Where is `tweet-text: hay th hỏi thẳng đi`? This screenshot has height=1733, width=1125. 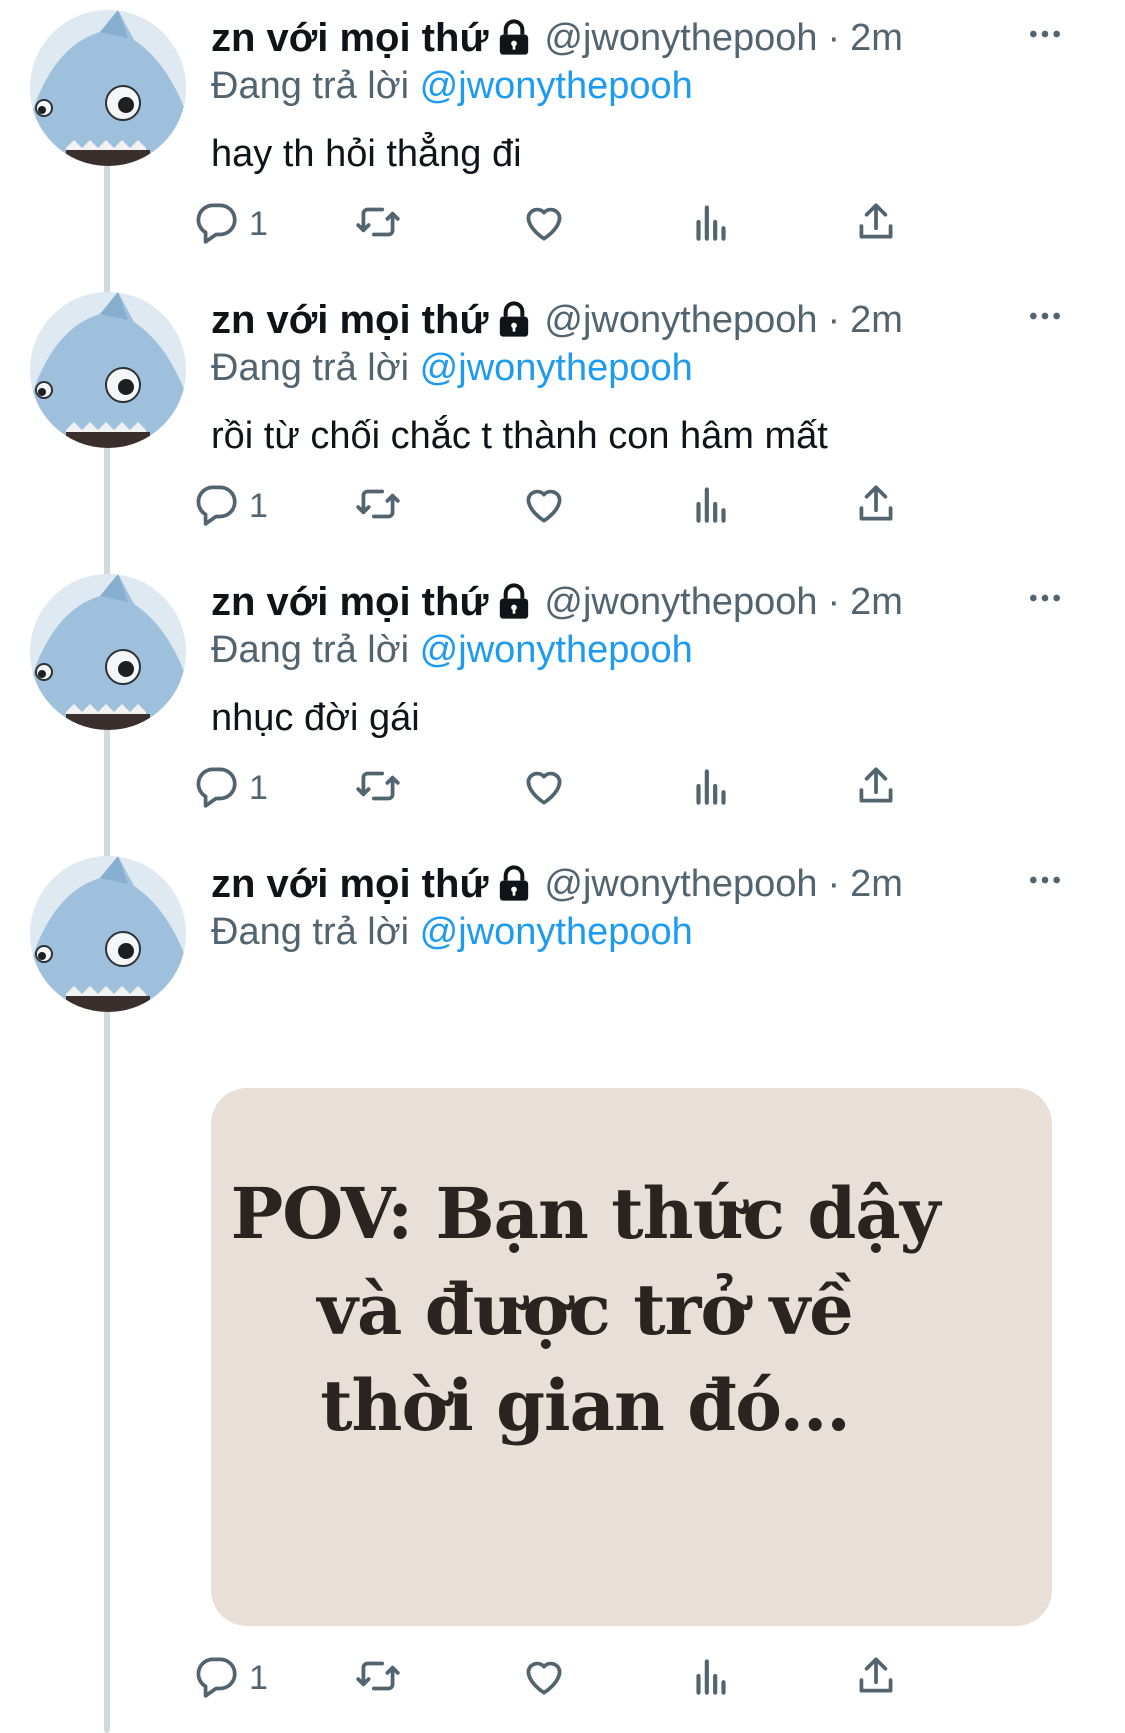
tweet-text: hay th hỏi thẳng đi is located at coordinates (366, 154).